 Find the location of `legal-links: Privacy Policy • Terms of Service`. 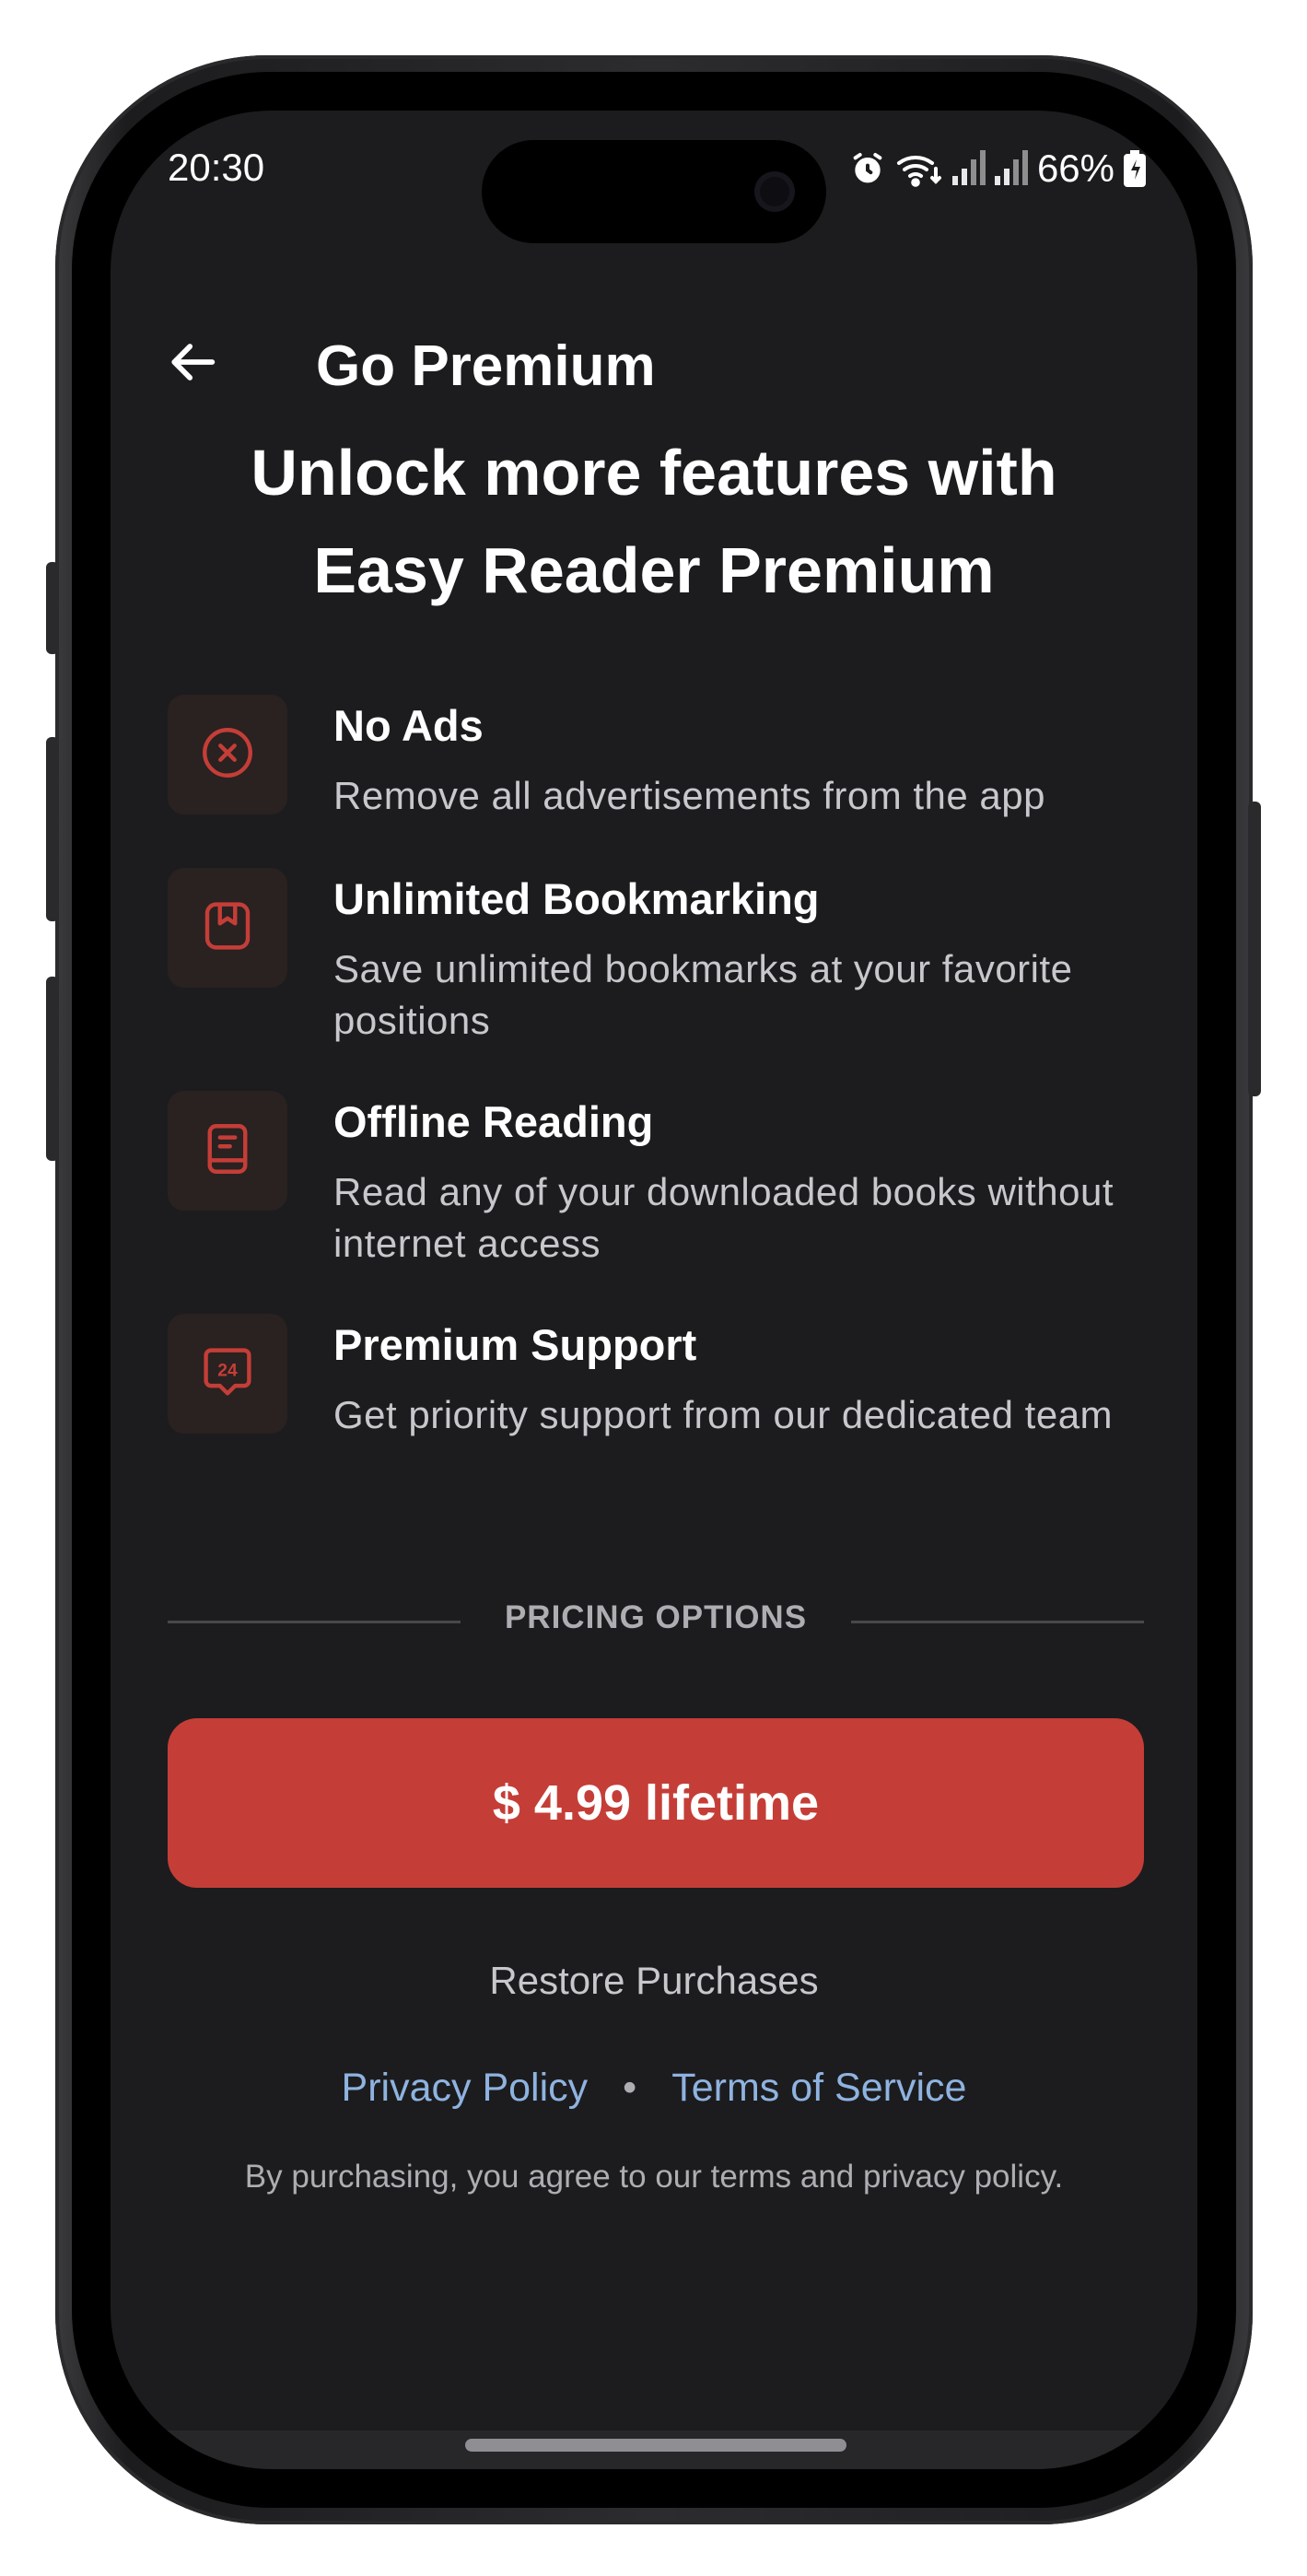

legal-links: Privacy Policy • Terms of Service is located at coordinates (654, 2088).